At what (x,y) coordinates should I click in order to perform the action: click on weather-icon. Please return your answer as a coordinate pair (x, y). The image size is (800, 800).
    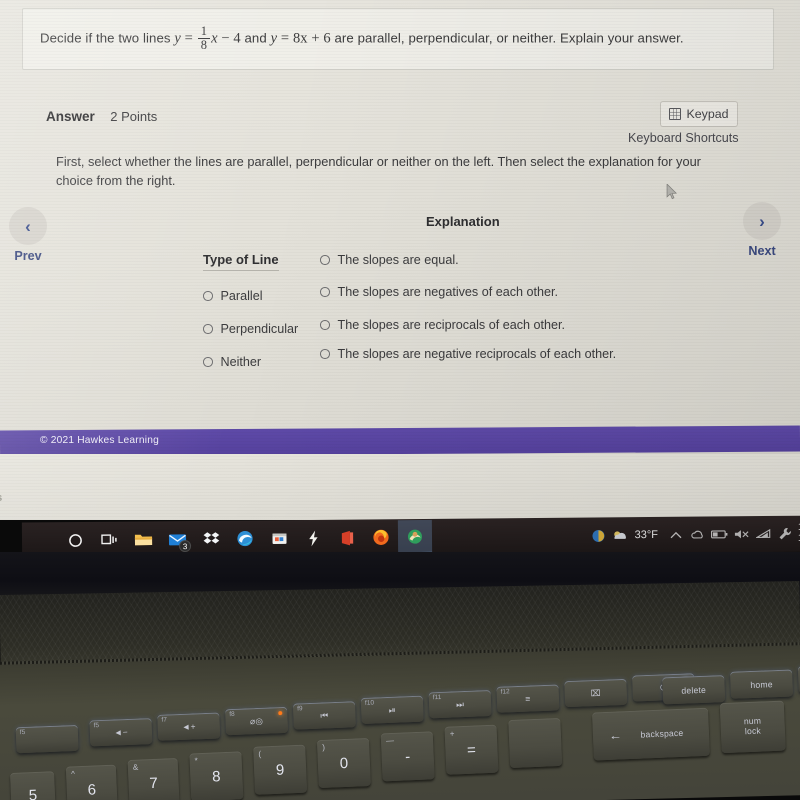
    Looking at the image, I should click on (620, 535).